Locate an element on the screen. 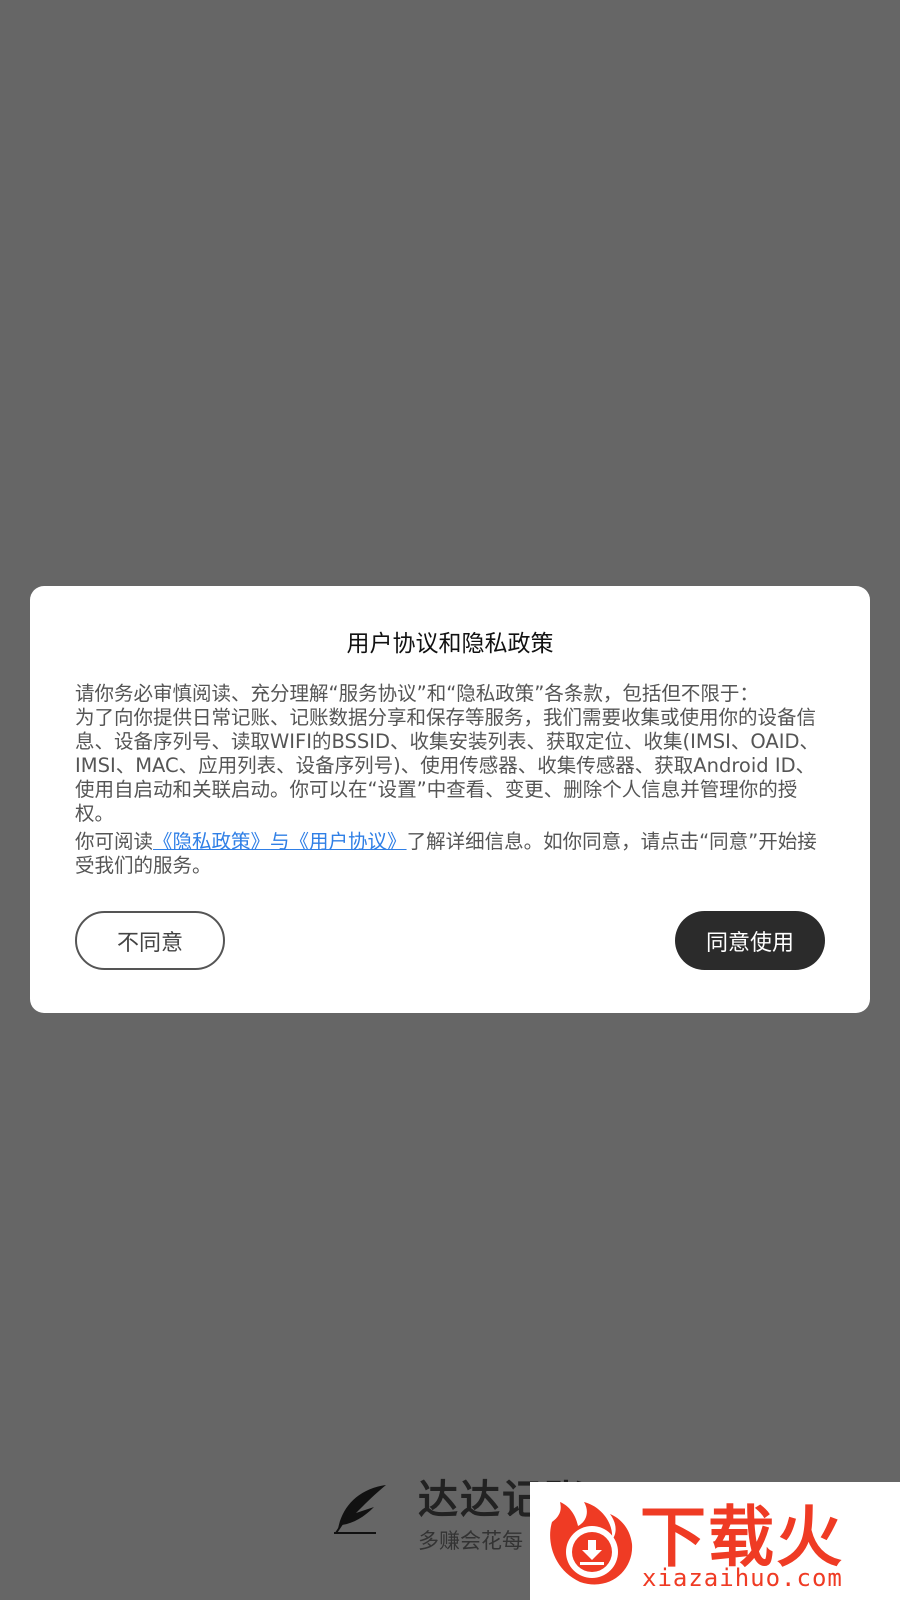 The image size is (900, 1600). links-and: 与 is located at coordinates (280, 841).